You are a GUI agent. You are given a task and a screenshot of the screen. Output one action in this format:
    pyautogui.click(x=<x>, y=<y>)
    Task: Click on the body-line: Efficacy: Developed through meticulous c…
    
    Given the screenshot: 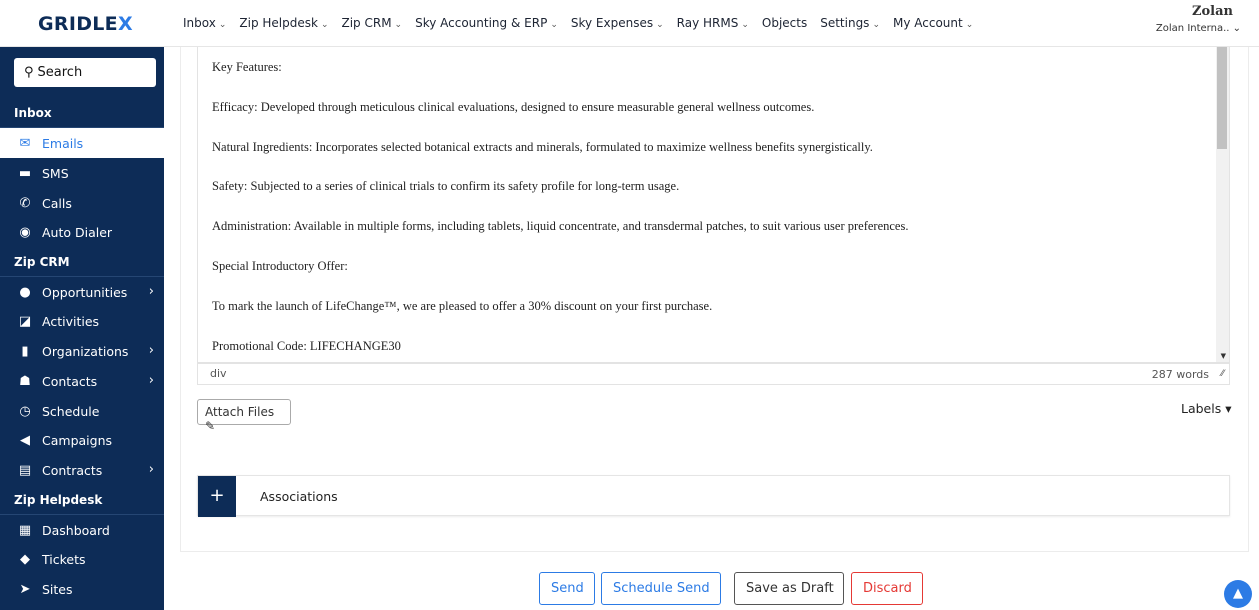 What is the action you would take?
    pyautogui.click(x=513, y=106)
    